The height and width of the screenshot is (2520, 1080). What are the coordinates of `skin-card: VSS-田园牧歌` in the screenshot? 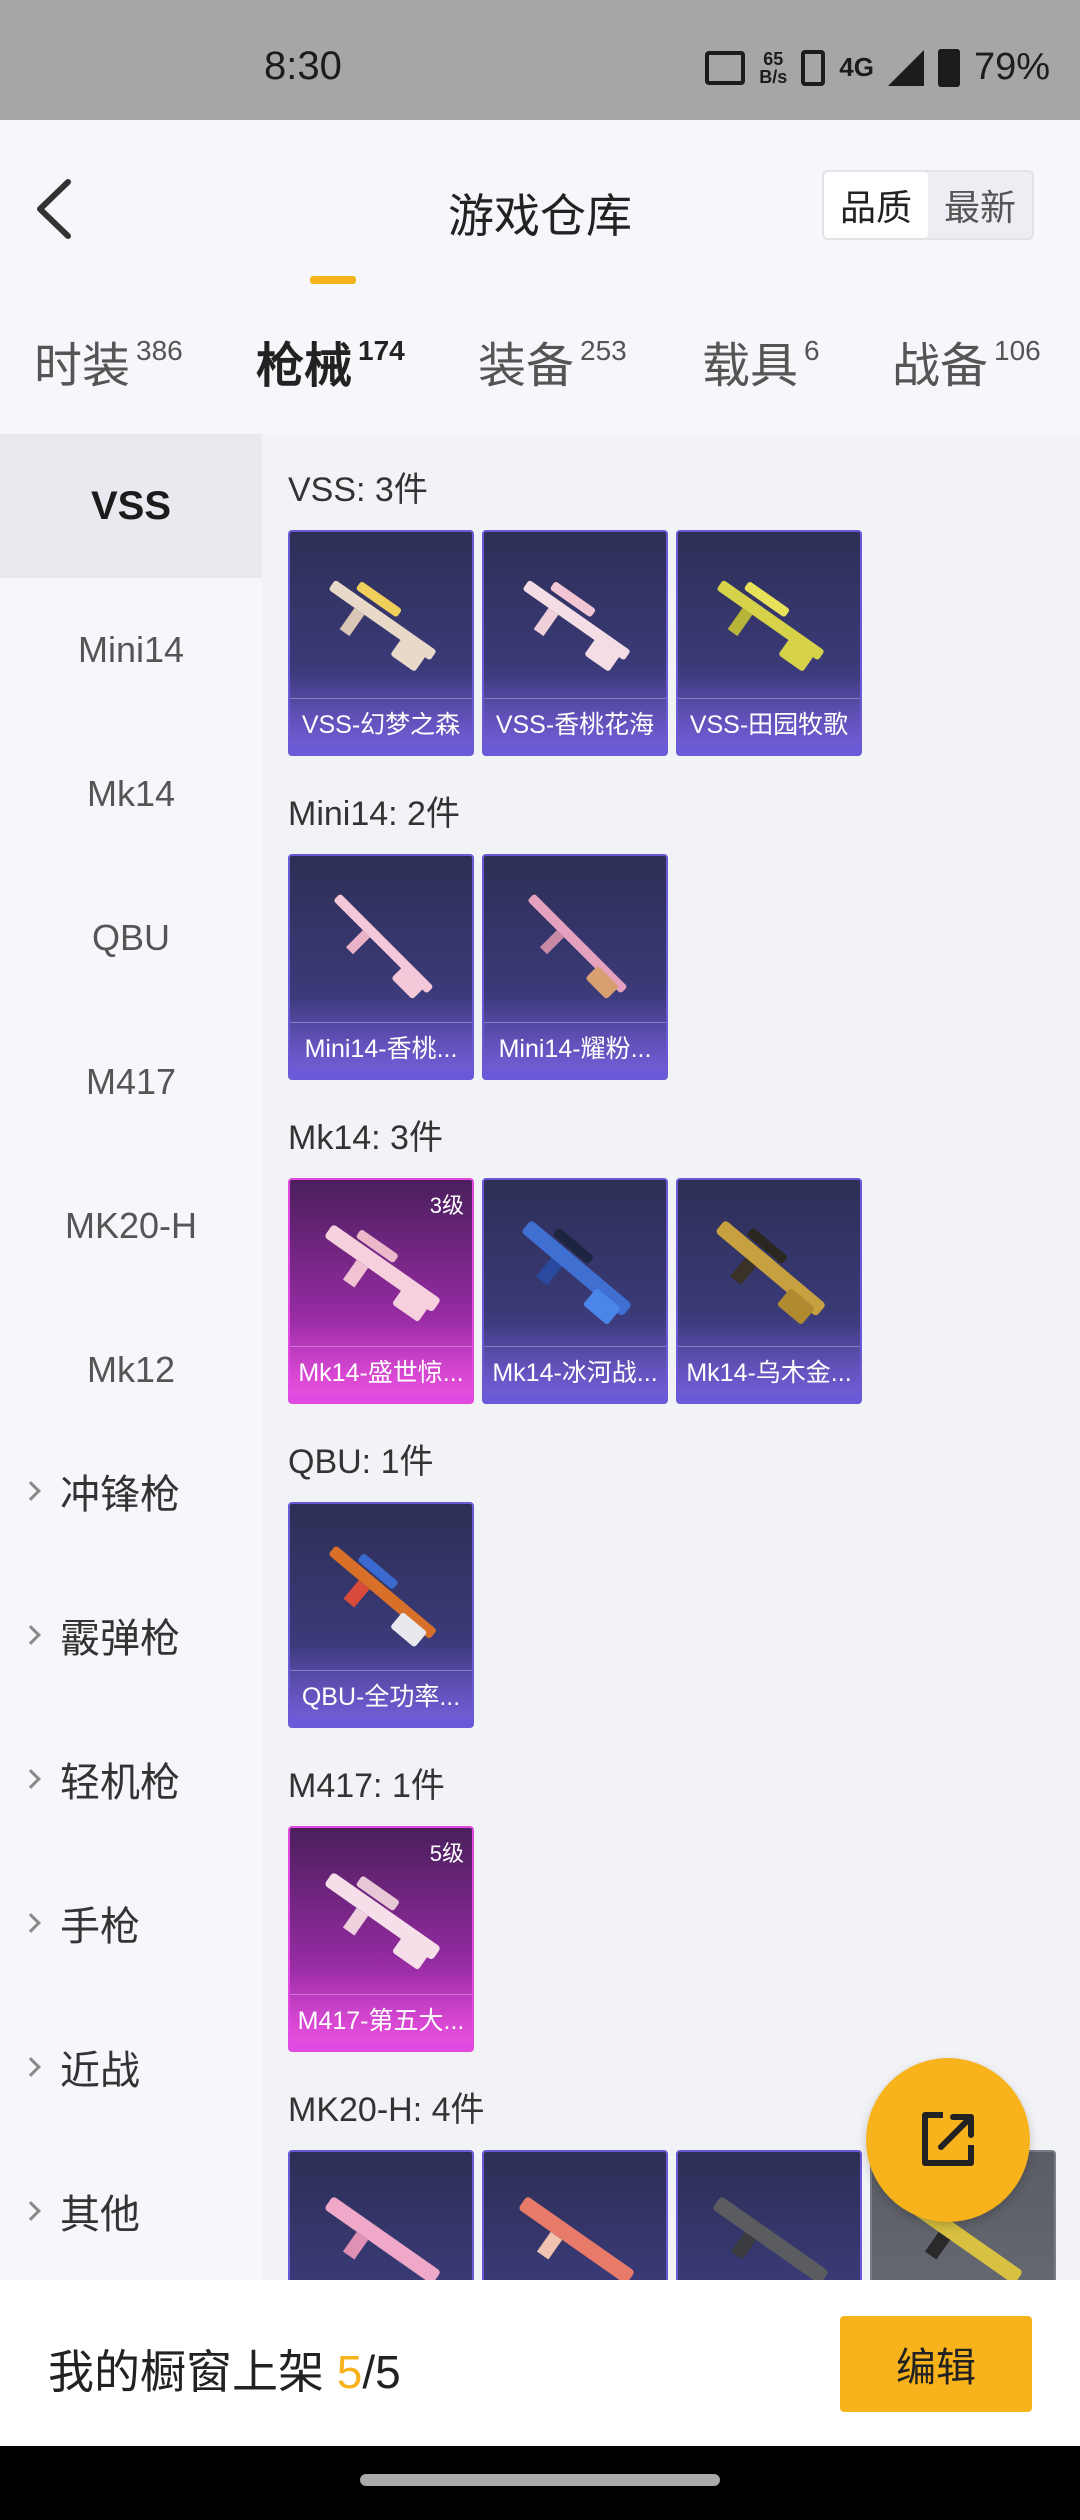 It's located at (769, 643).